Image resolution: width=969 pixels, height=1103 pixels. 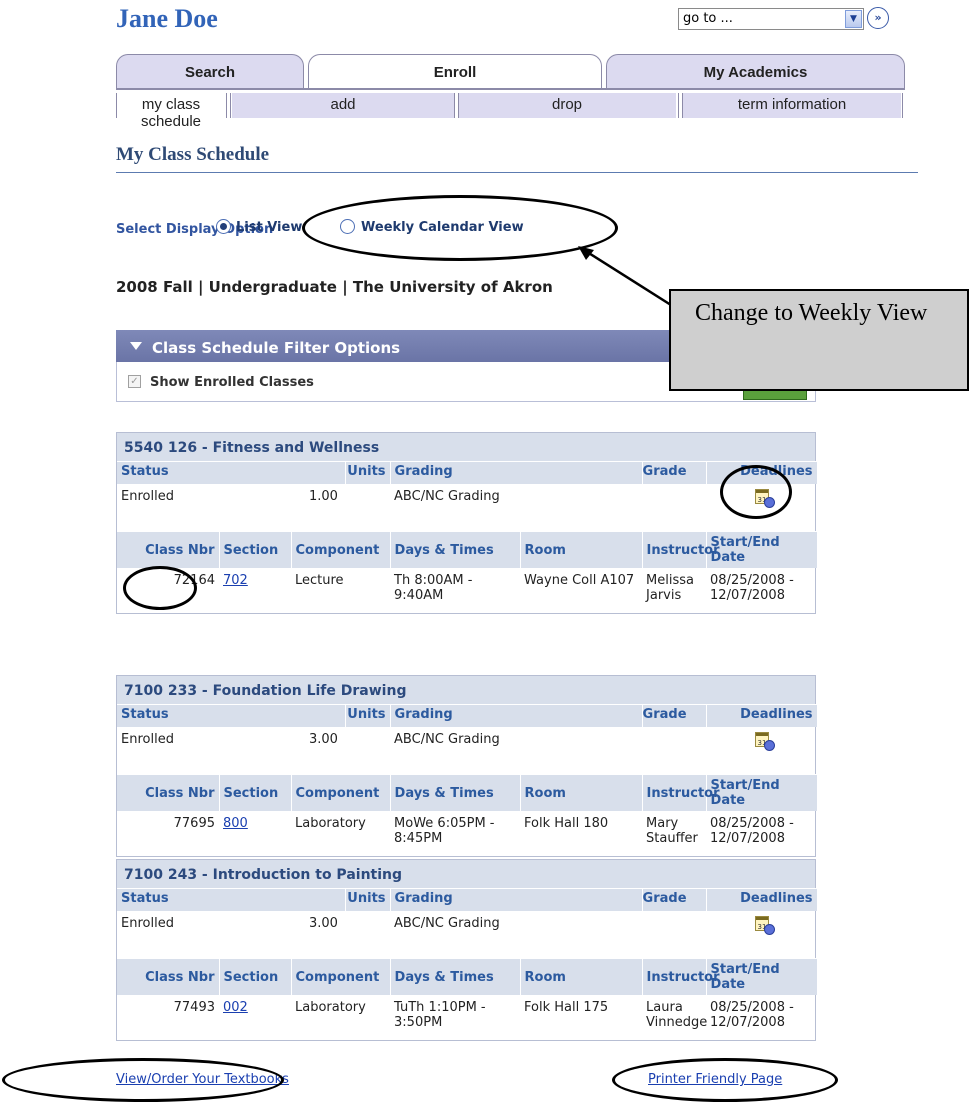 What do you see at coordinates (670, 588) in the screenshot?
I see `instructor: Melissa Jarvis` at bounding box center [670, 588].